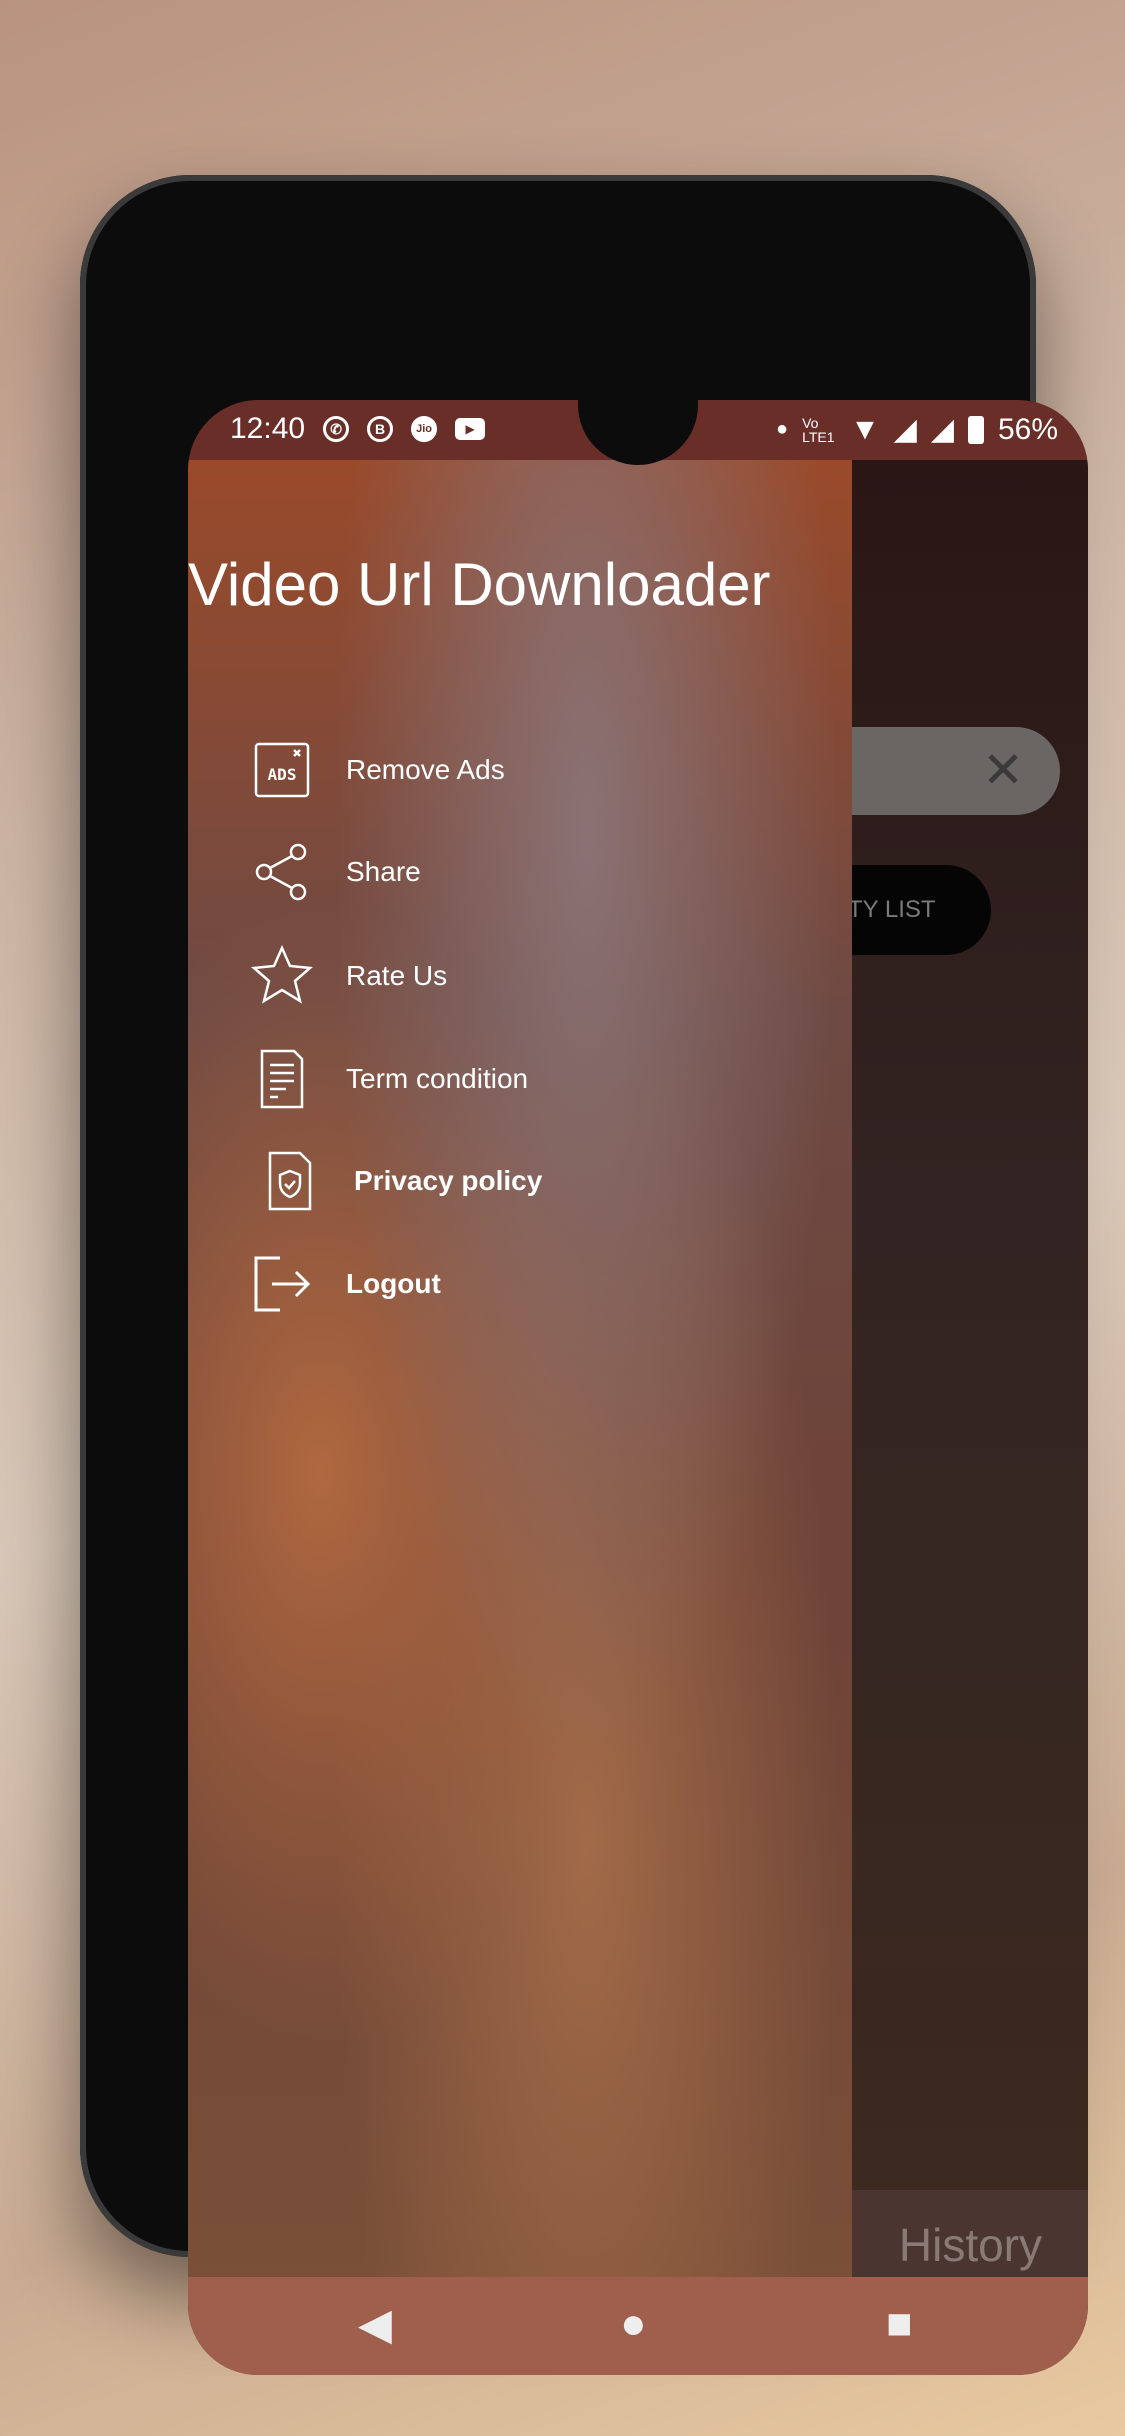  Describe the element at coordinates (424, 429) in the screenshot. I see `jio-icon: Jio` at that location.